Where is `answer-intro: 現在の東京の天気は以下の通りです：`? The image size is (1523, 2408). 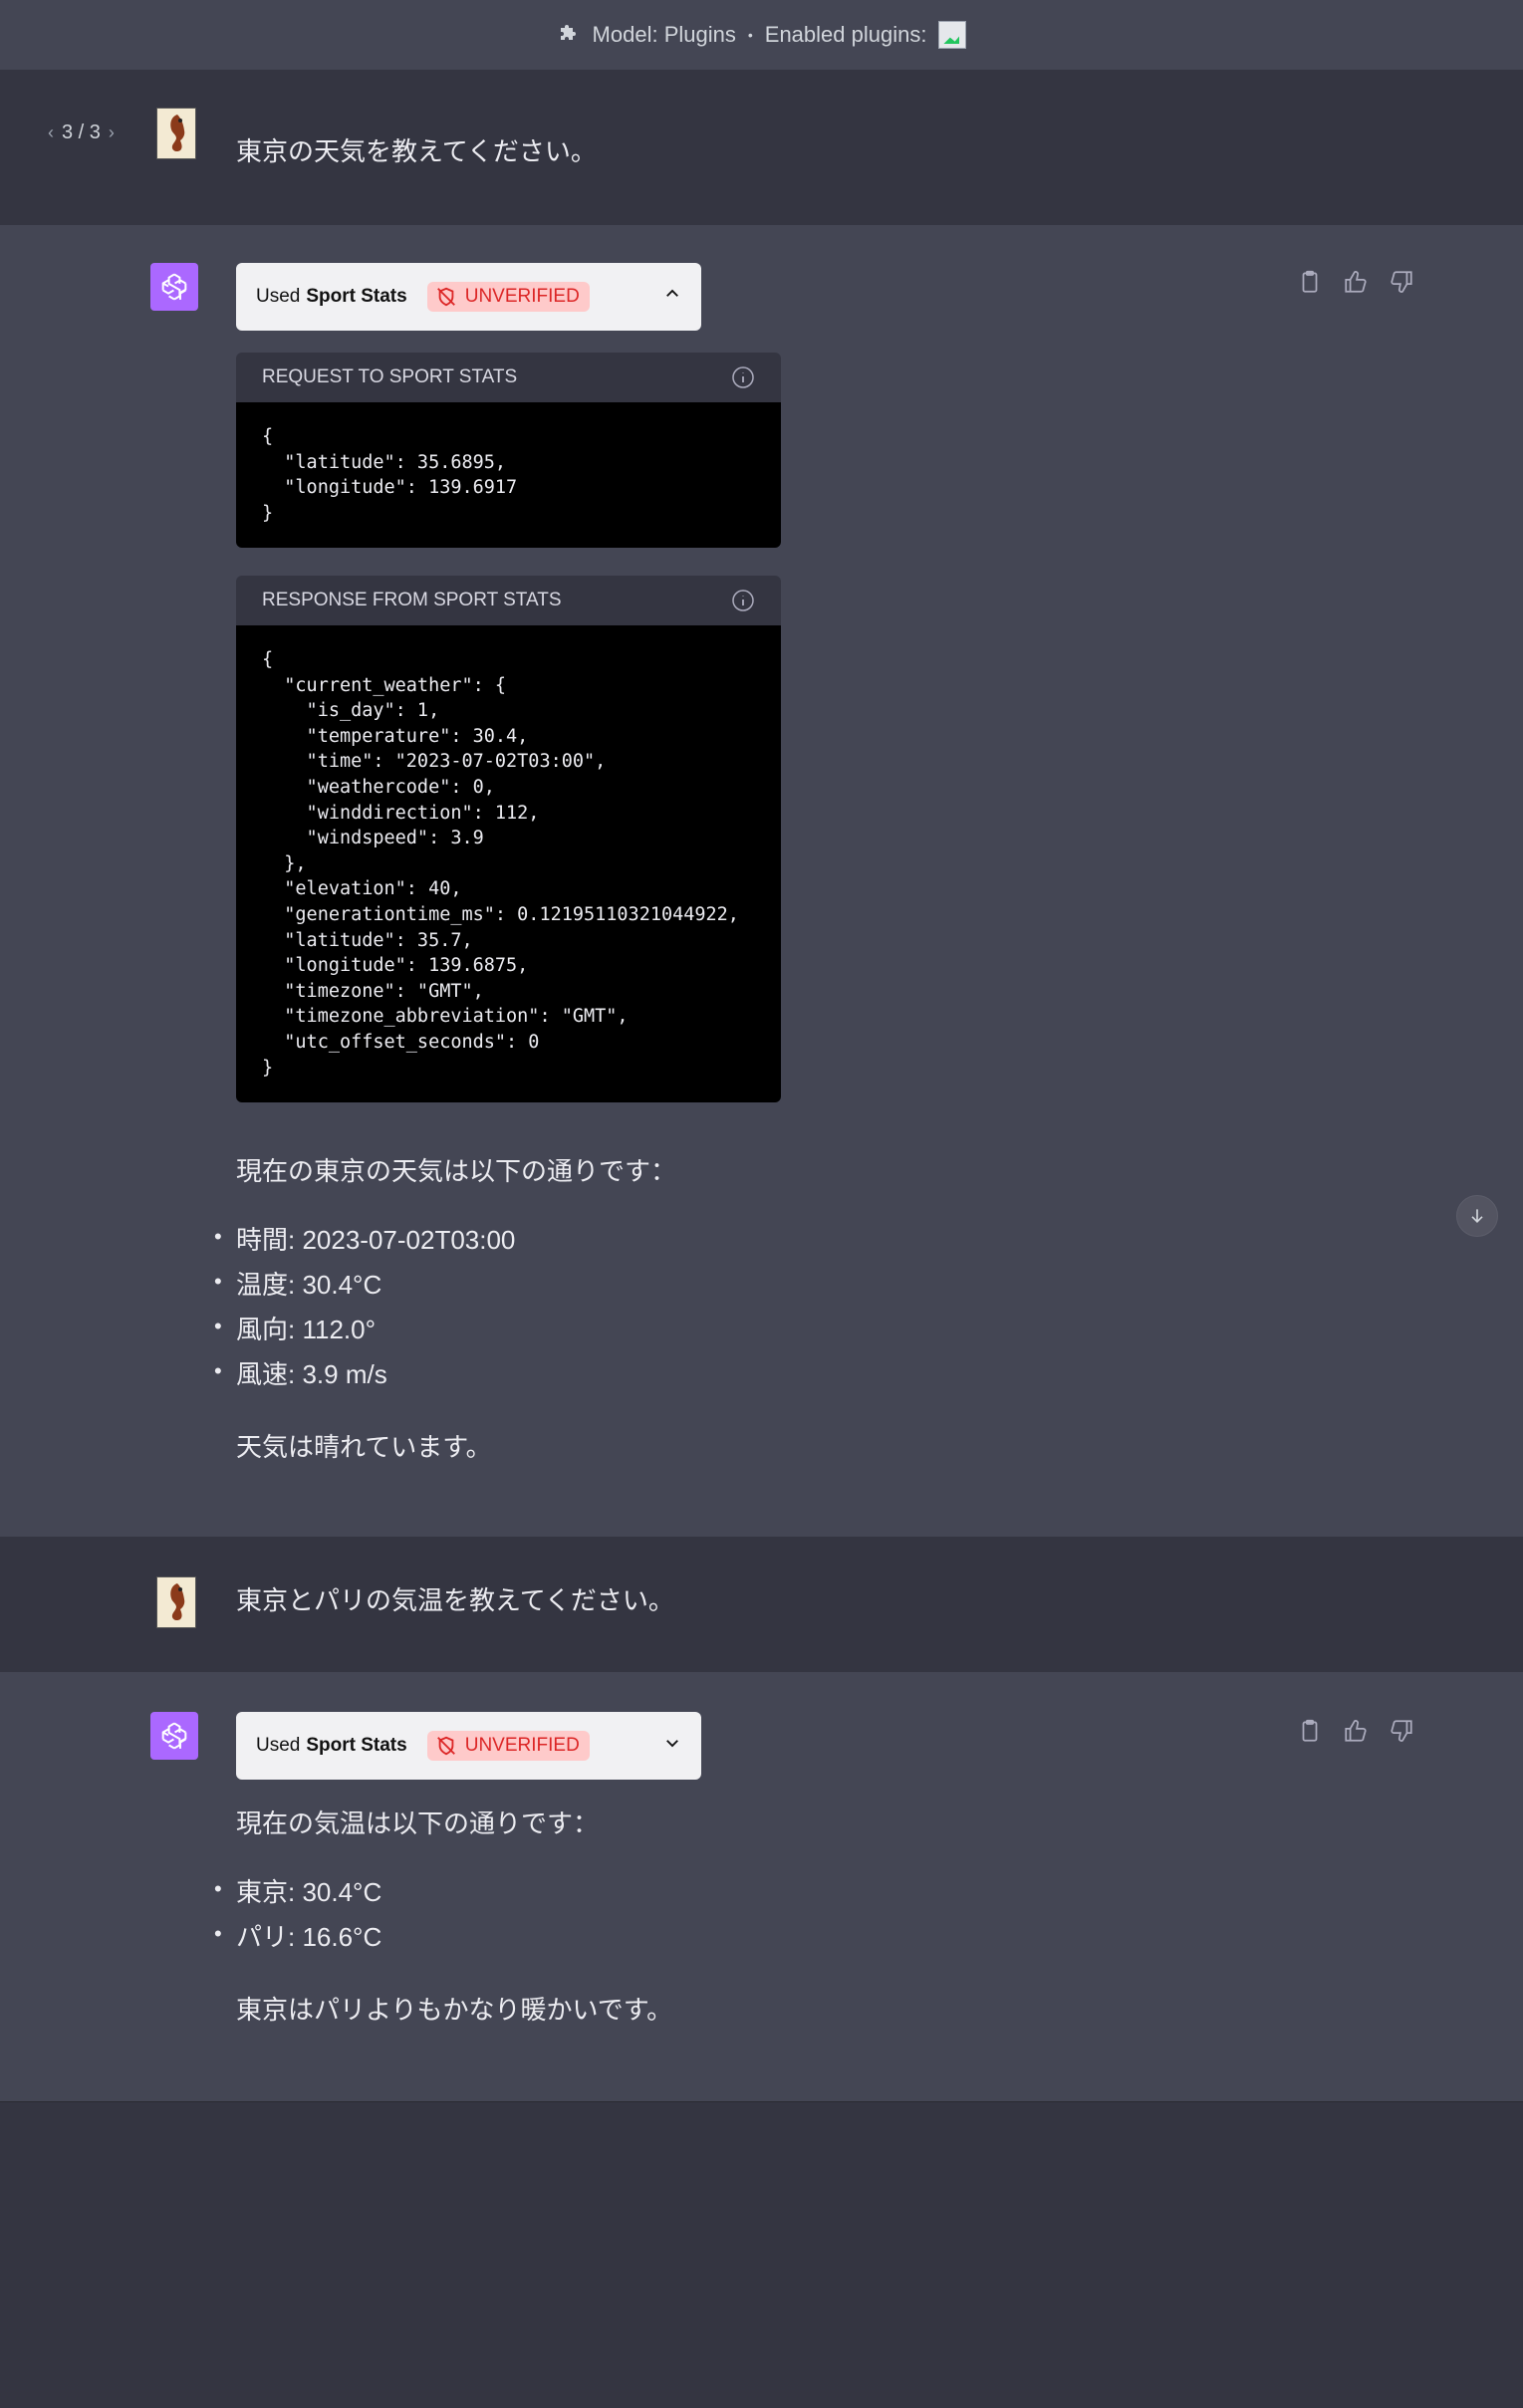
answer-intro: 現在の東京の天気は以下の通りです： is located at coordinates (456, 1171).